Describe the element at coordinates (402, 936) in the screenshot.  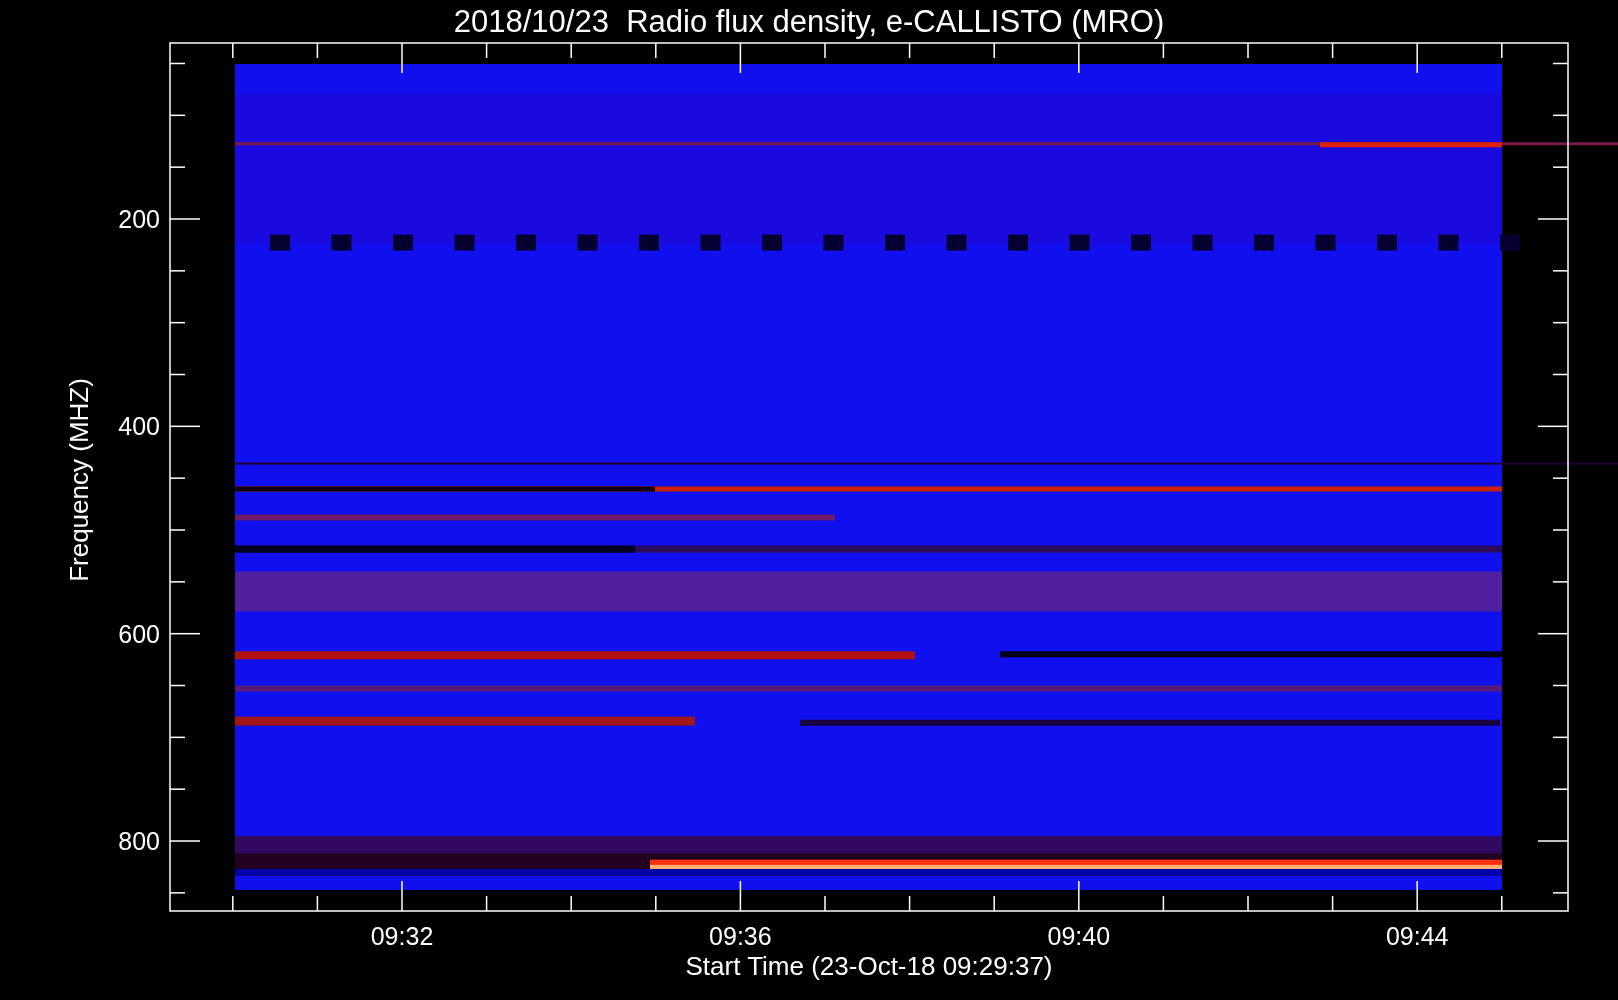
I see `x-tick-label: 09:32` at that location.